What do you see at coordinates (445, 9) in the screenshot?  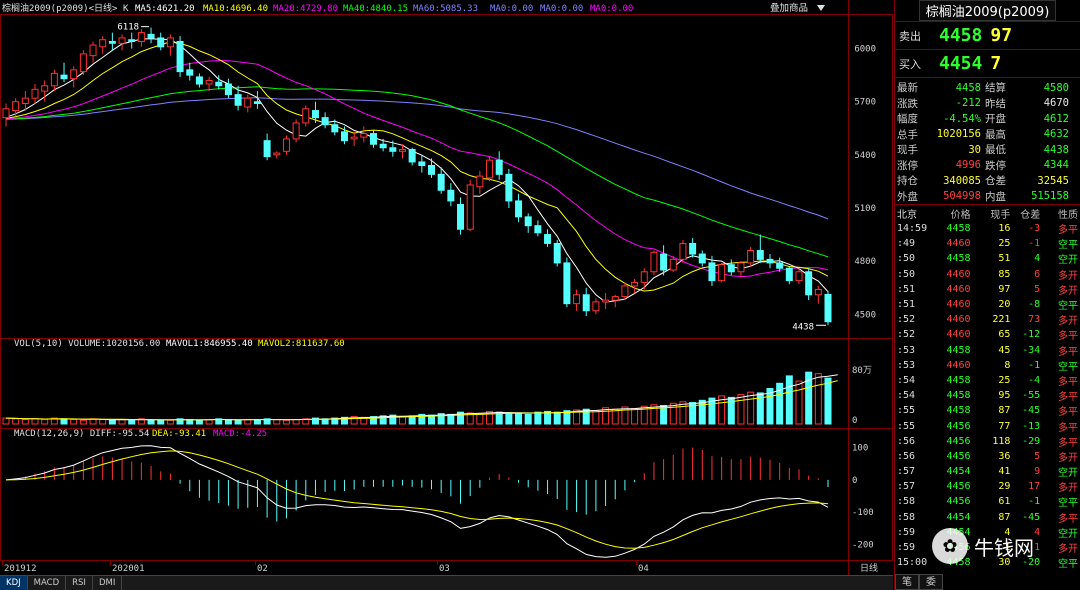 I see `chart-header-item: MA60:5085.33` at bounding box center [445, 9].